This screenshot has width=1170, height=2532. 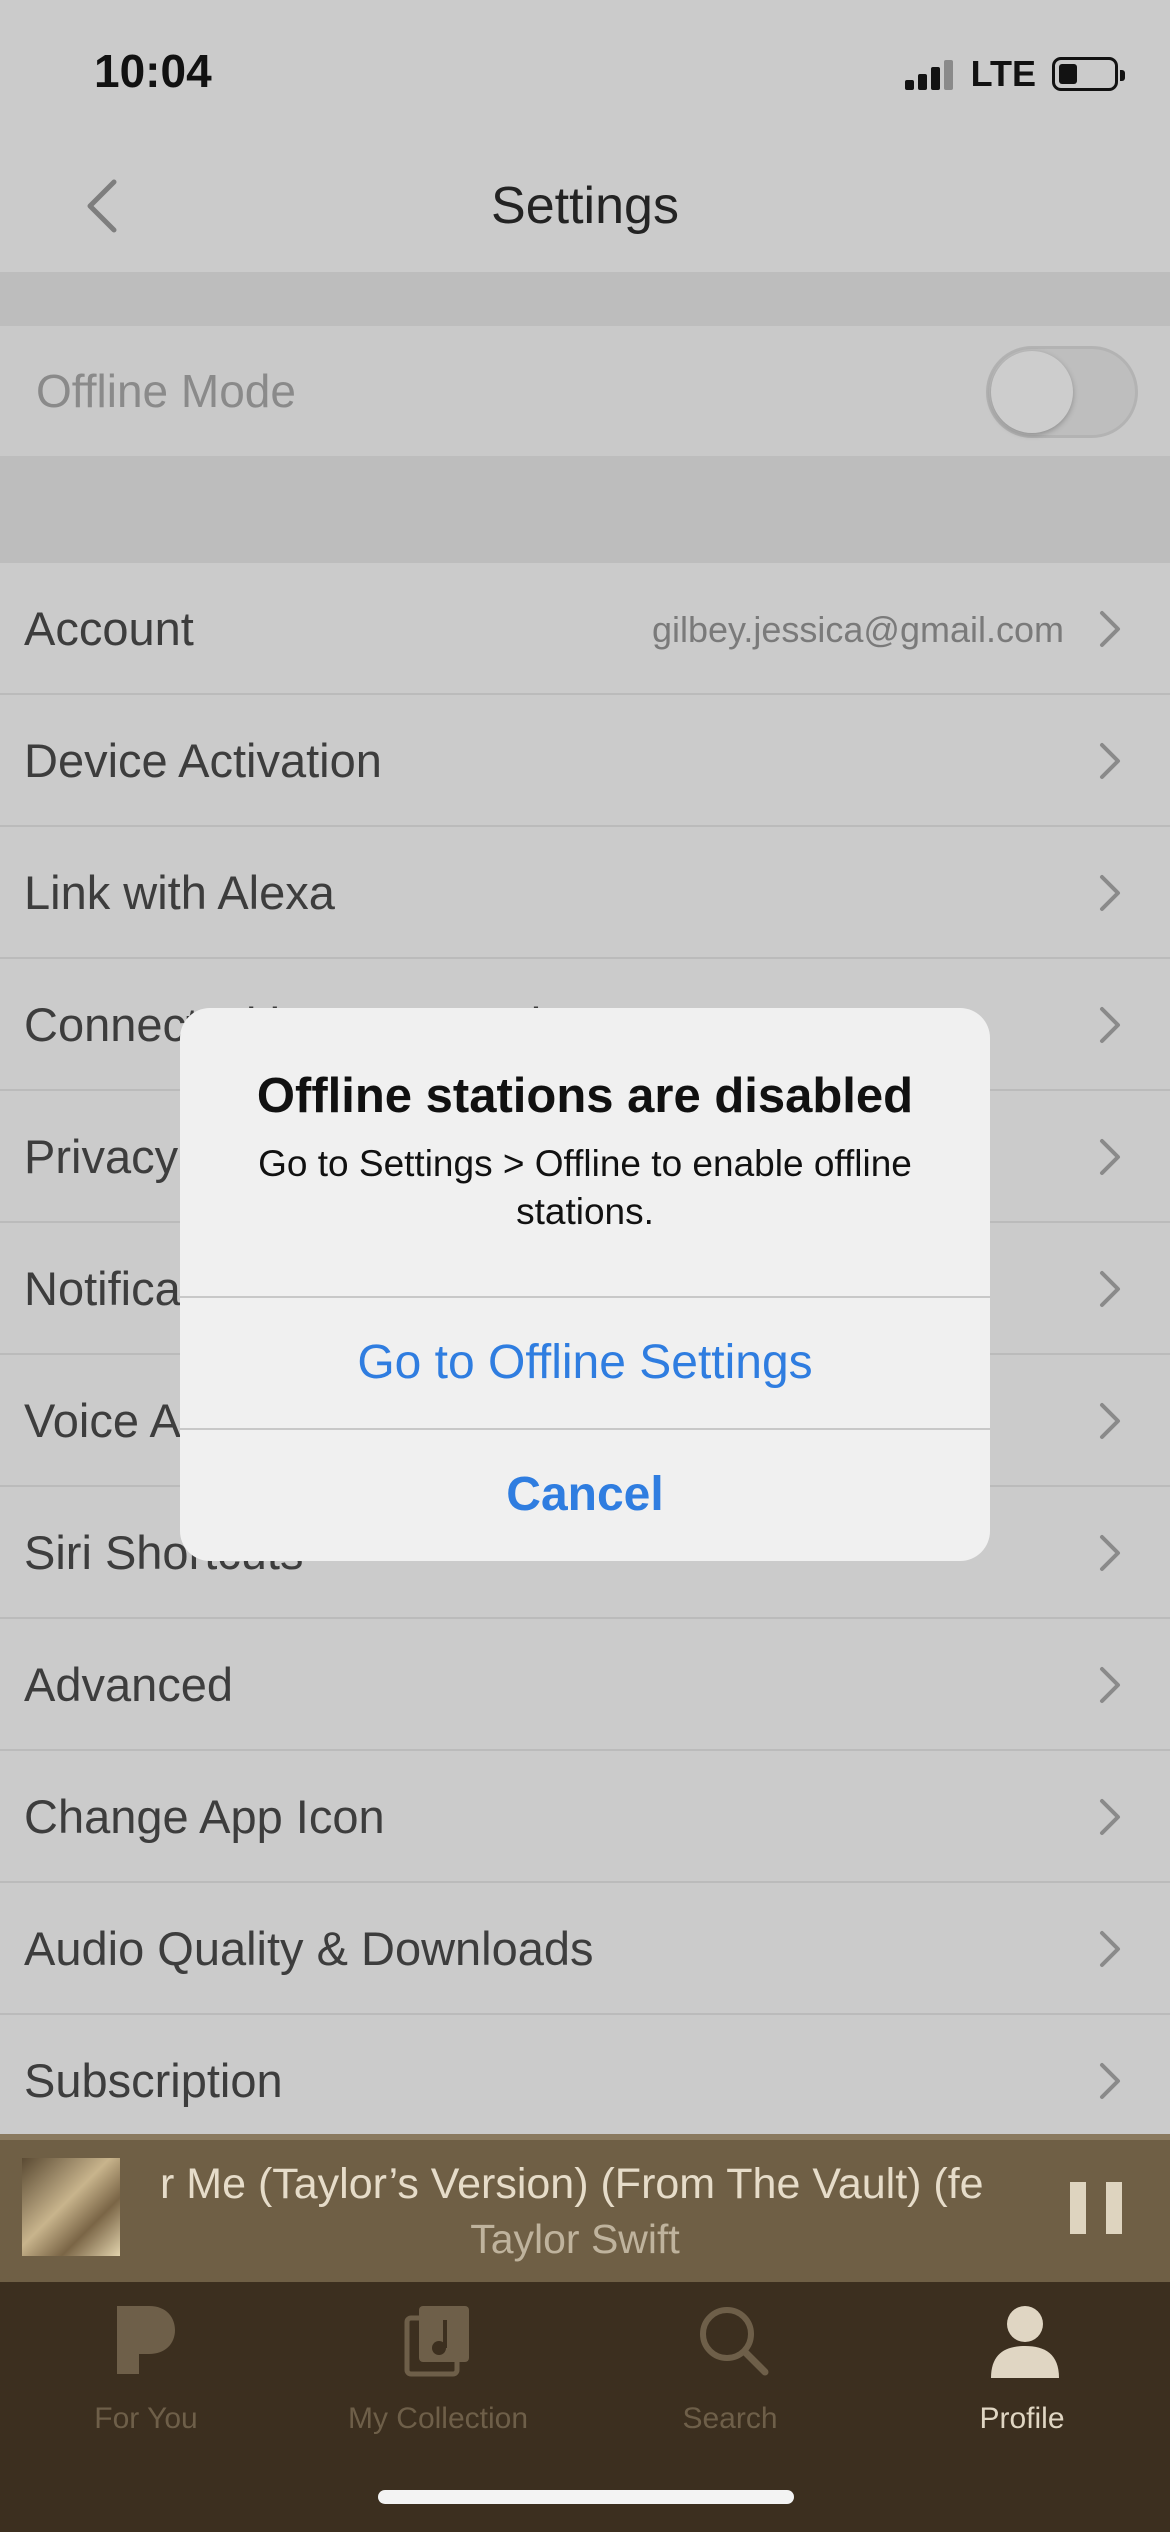 I want to click on tab-for-you: For You, so click(x=146, y=2367).